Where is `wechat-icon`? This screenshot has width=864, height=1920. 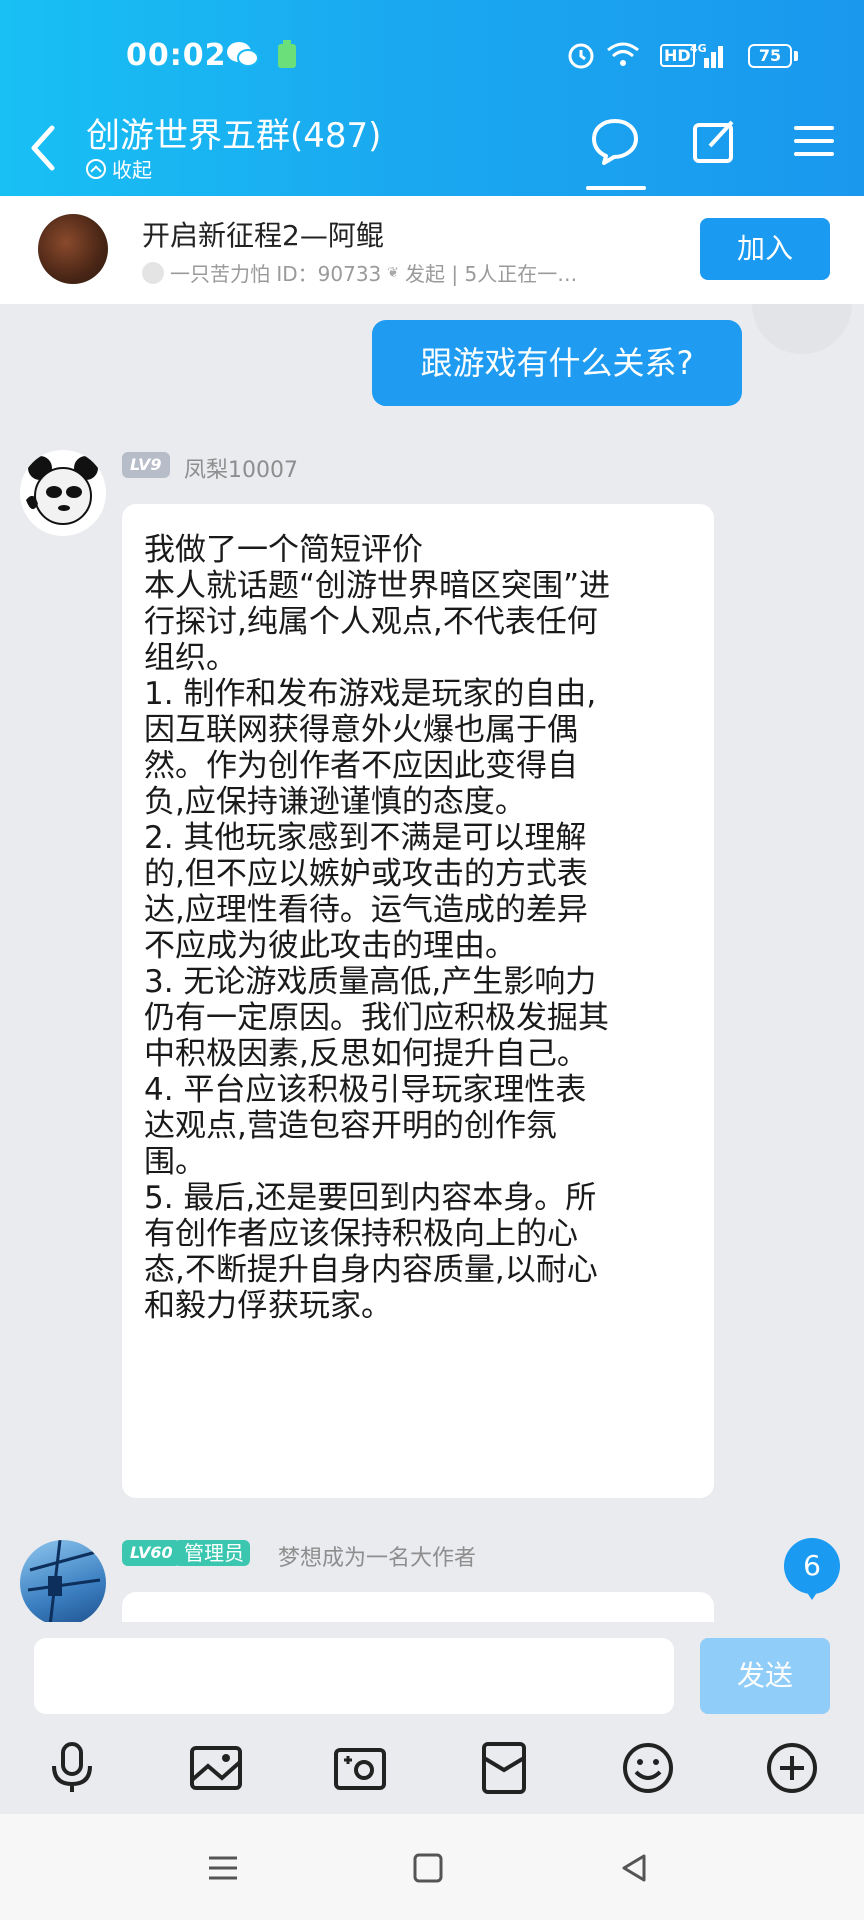
wechat-icon is located at coordinates (243, 54).